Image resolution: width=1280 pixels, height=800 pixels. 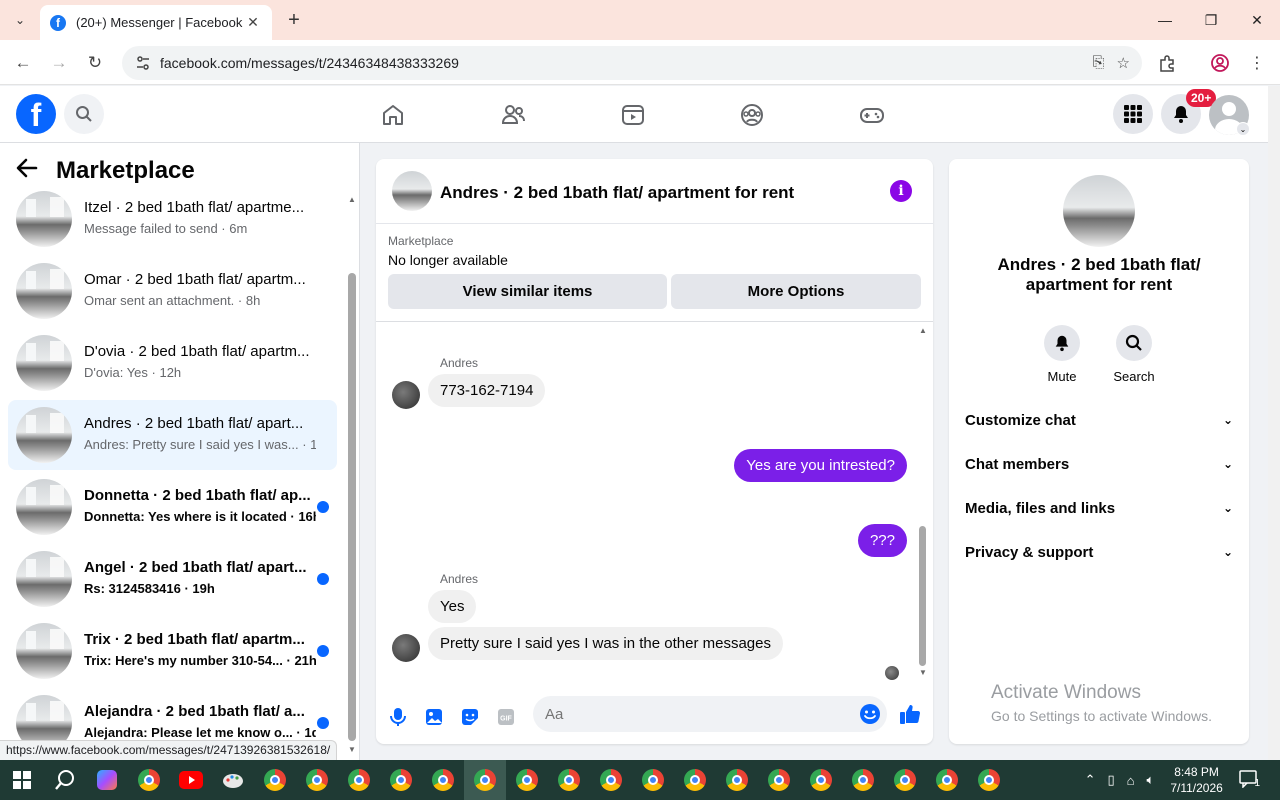 I want to click on bookmark-star-icon: ☆, so click(x=1123, y=63).